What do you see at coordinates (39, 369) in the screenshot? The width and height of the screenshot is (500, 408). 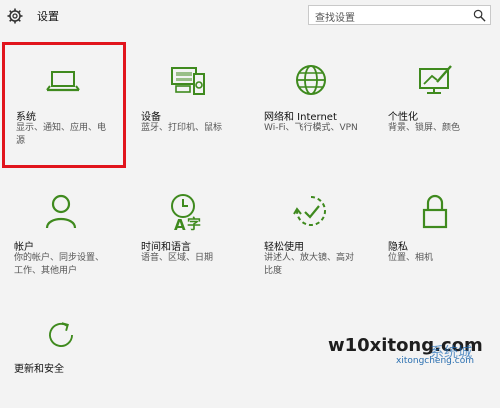 I see `tile-label: 更新和安全` at bounding box center [39, 369].